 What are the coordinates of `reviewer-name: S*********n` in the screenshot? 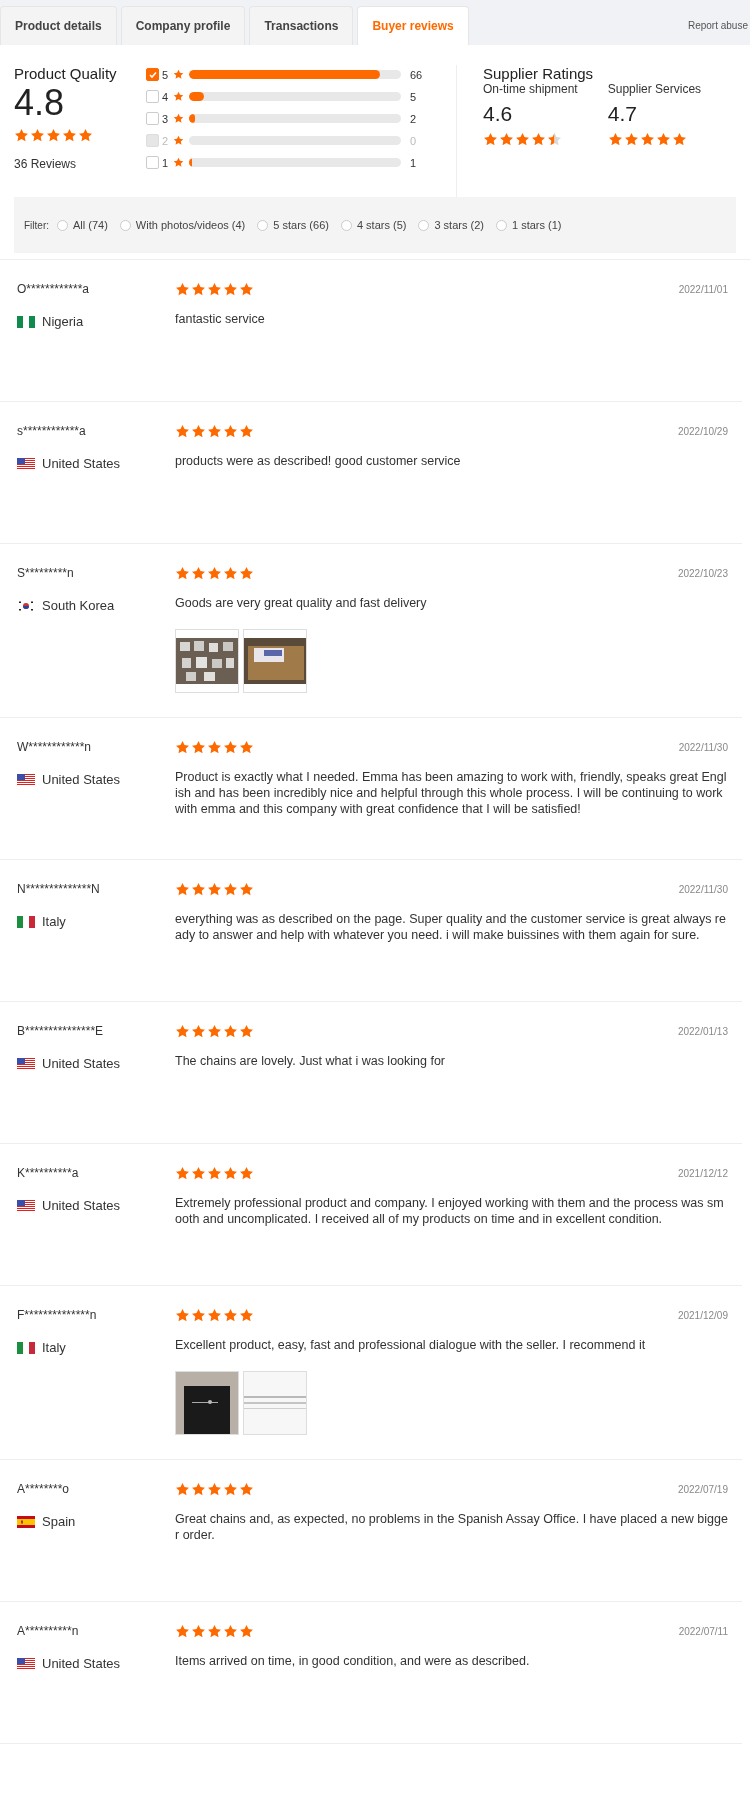 It's located at (46, 573).